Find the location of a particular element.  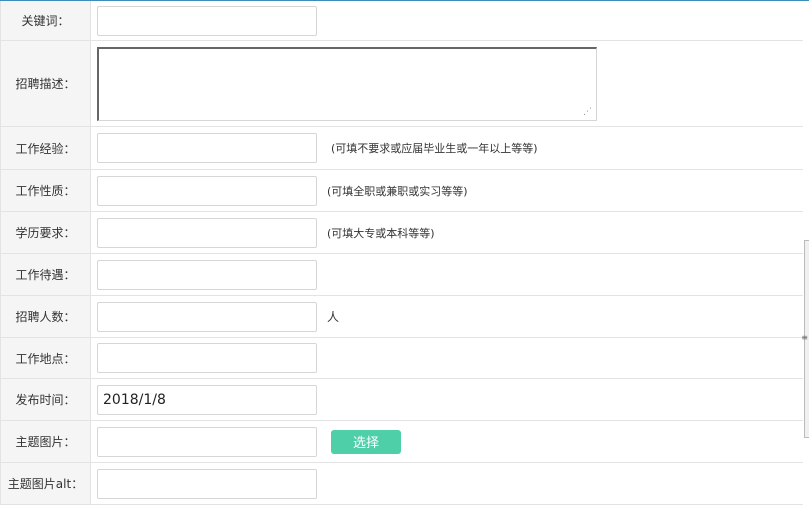

location-input is located at coordinates (207, 358).